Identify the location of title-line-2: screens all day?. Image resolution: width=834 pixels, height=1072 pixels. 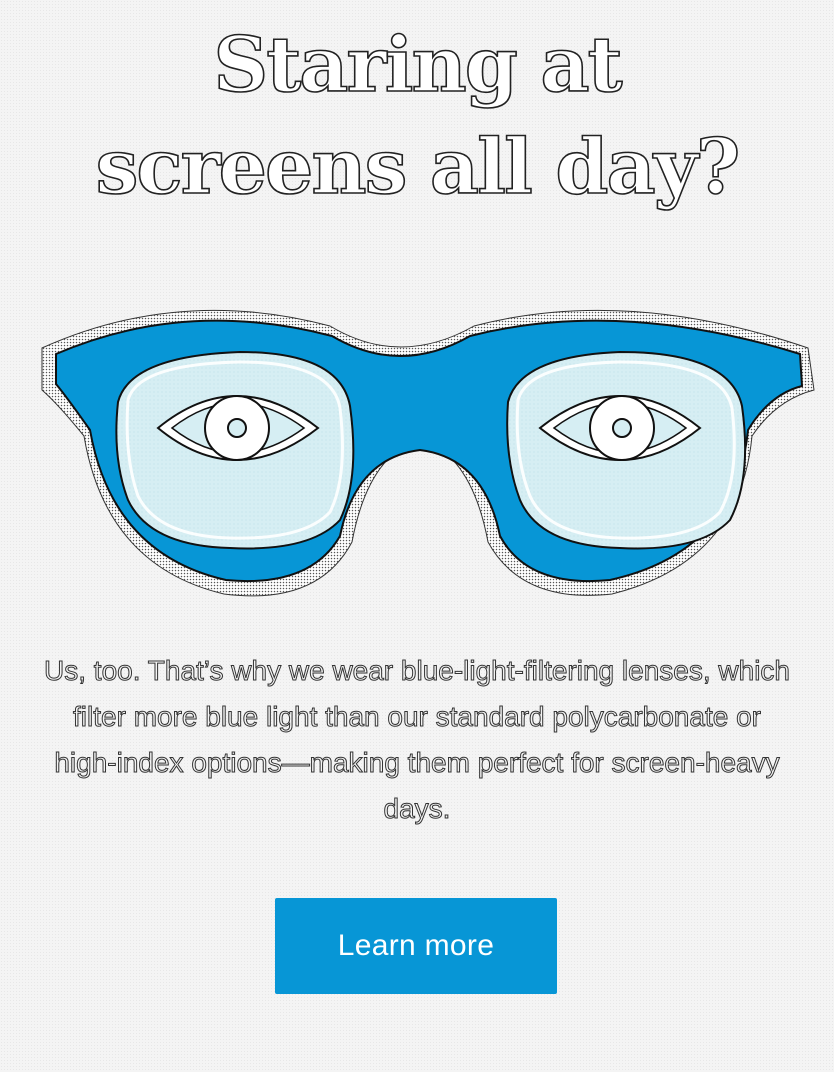
(418, 166).